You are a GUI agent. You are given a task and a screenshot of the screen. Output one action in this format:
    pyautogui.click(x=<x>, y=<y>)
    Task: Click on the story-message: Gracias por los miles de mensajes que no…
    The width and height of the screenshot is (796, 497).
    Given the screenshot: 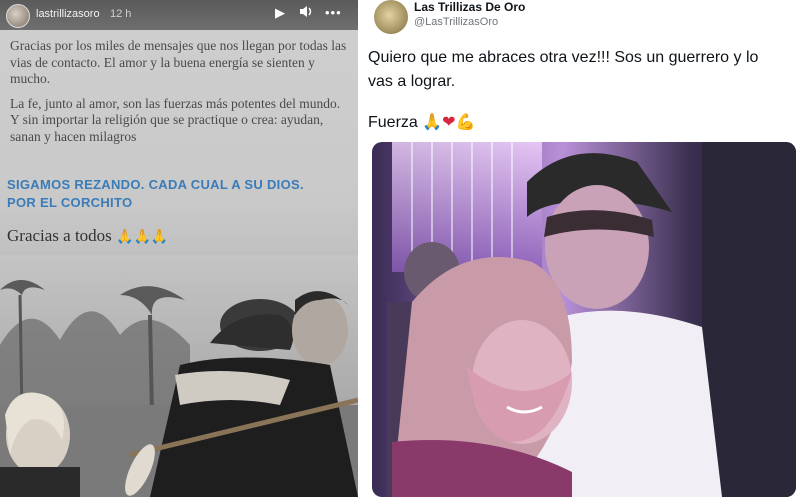 What is the action you would take?
    pyautogui.click(x=180, y=95)
    